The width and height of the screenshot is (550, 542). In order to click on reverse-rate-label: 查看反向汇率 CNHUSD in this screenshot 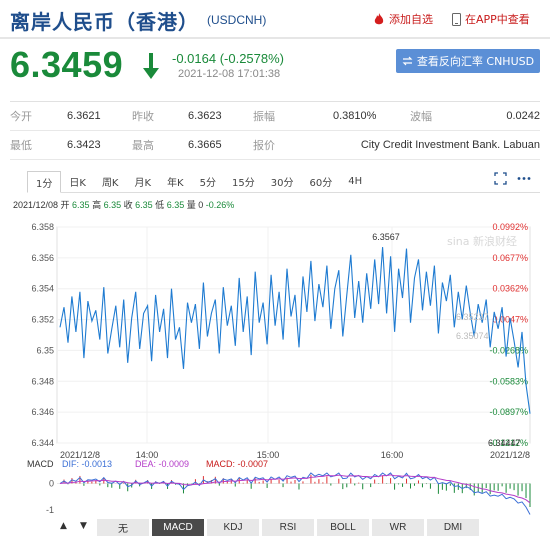, I will do `click(475, 61)`.